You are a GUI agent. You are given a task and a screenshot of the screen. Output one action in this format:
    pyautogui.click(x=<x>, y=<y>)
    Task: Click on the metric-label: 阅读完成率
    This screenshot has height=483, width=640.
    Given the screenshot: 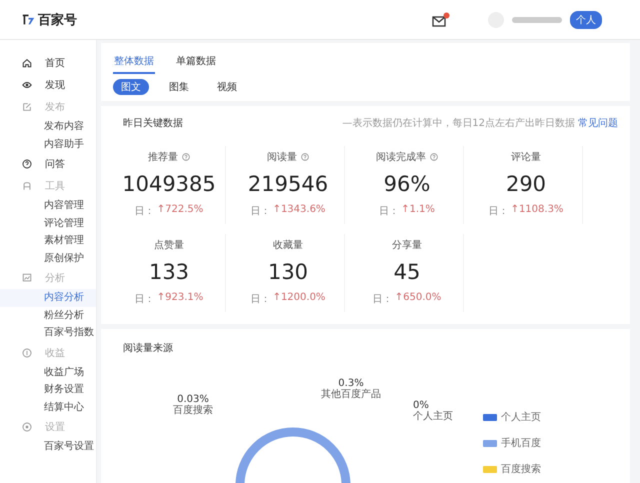 What is the action you would take?
    pyautogui.click(x=401, y=157)
    